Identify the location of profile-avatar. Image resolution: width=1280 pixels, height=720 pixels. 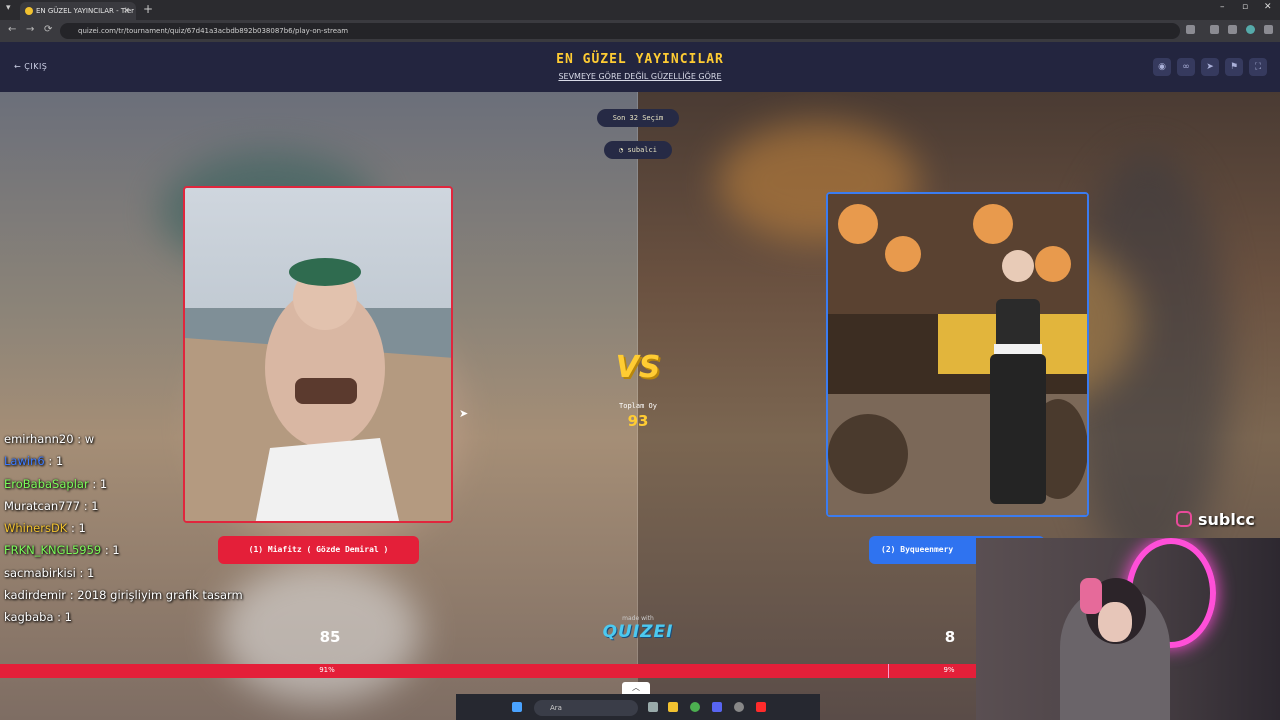
(1250, 29).